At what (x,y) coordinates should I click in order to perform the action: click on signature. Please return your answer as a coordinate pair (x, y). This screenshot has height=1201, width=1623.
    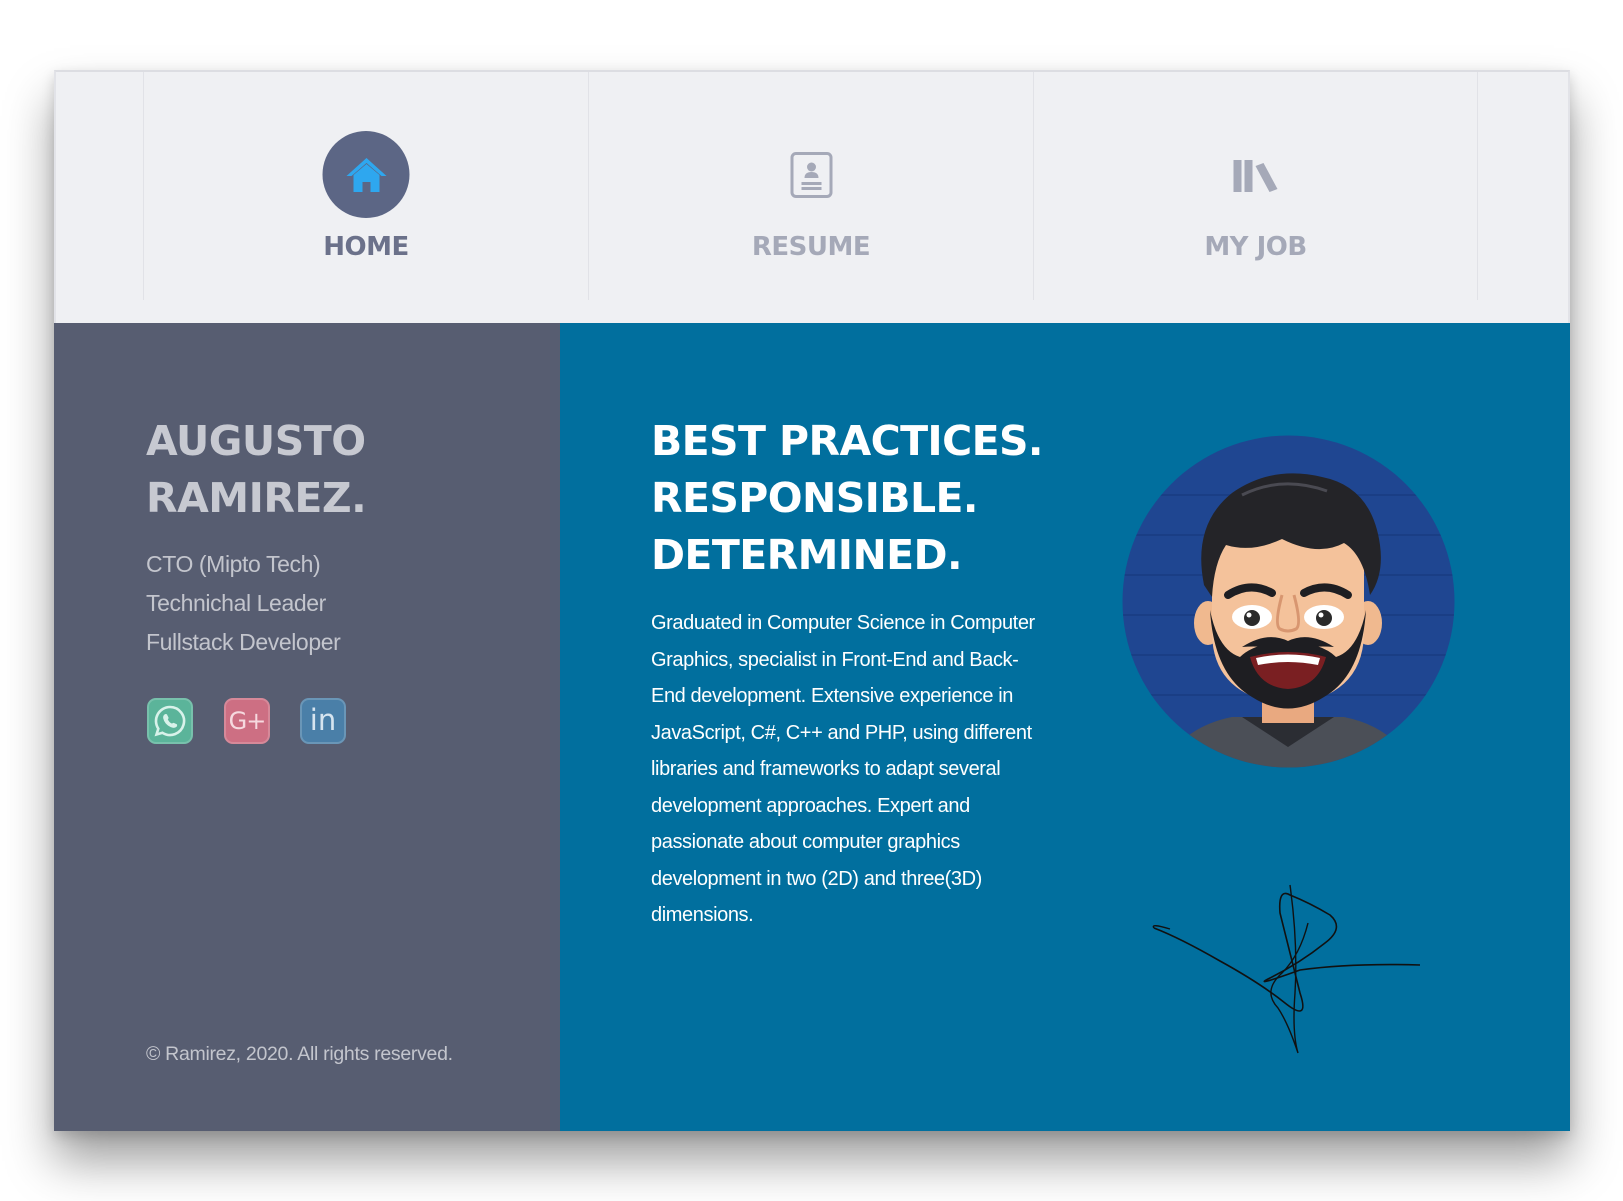
    Looking at the image, I should click on (1286, 969).